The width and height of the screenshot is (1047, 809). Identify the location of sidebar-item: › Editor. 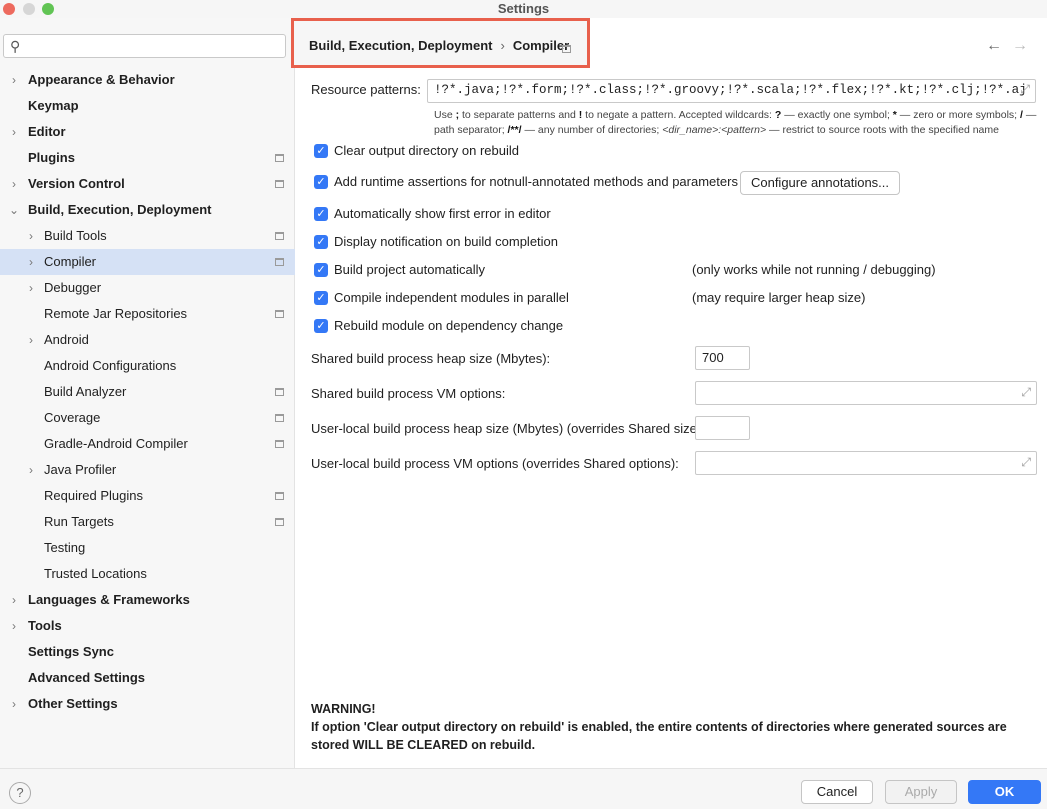
(147, 132).